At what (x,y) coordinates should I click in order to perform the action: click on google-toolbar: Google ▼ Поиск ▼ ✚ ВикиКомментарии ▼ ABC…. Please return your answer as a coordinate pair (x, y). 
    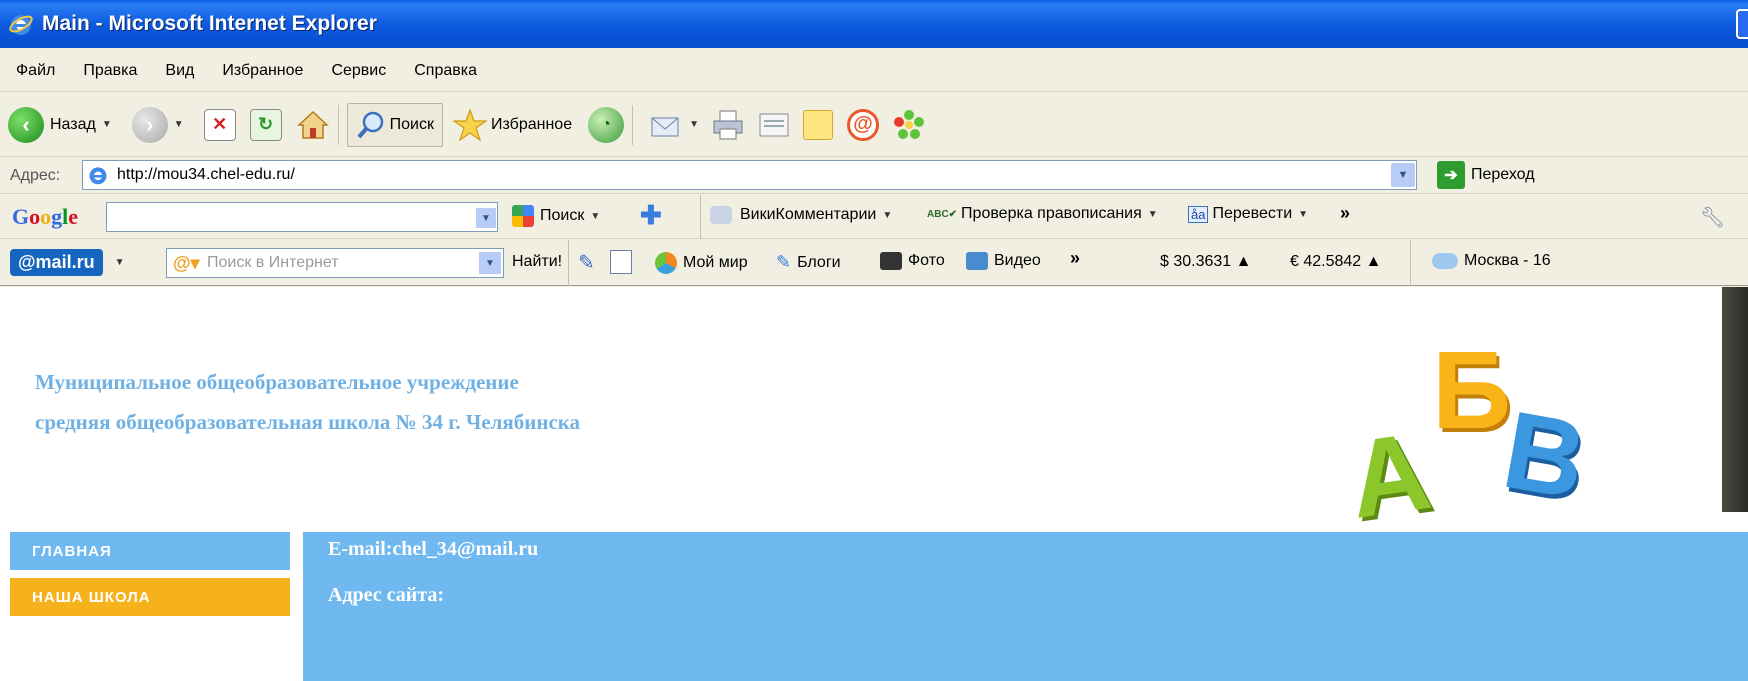
    Looking at the image, I should click on (874, 217).